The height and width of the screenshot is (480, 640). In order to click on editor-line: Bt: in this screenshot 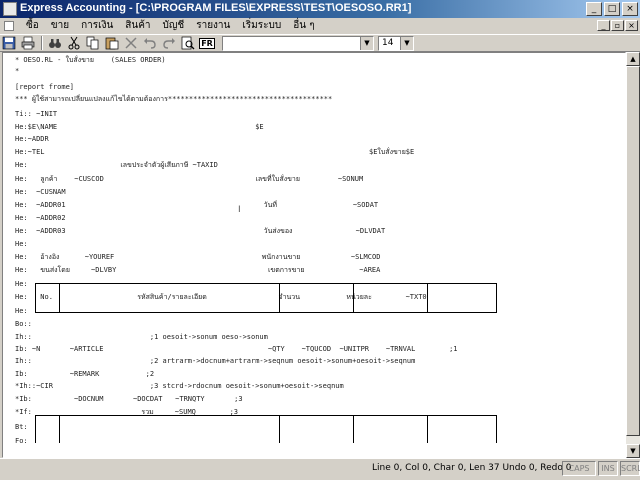, I will do `click(21, 427)`.